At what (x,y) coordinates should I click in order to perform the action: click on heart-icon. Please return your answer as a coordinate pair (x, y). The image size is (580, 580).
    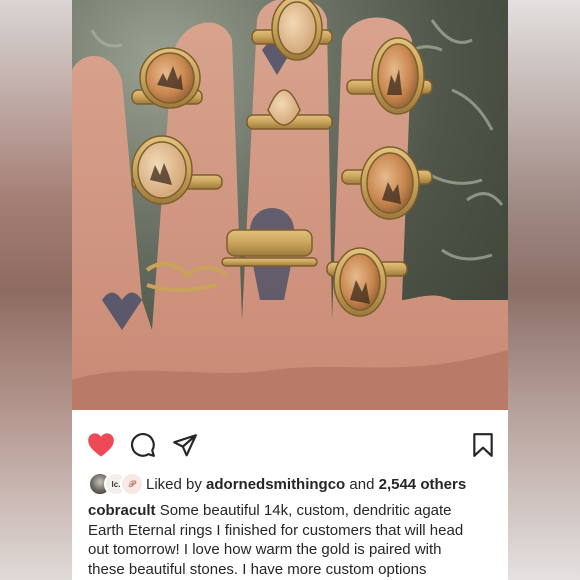
    Looking at the image, I should click on (101, 445).